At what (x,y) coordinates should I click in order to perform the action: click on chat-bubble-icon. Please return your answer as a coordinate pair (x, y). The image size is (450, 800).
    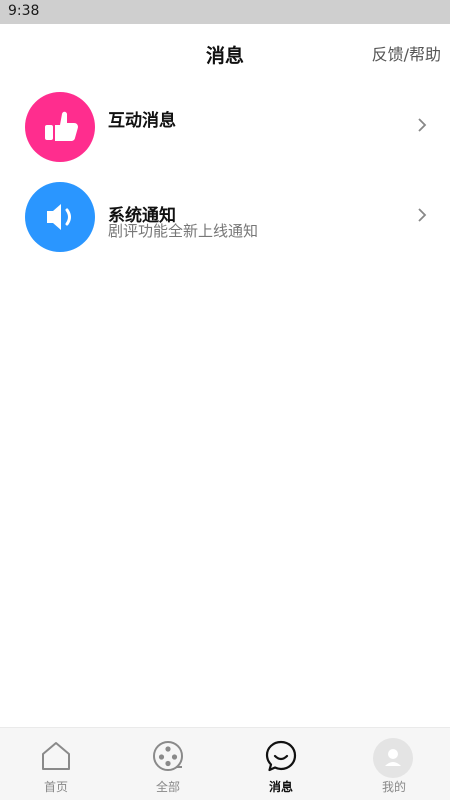
    Looking at the image, I should click on (281, 756).